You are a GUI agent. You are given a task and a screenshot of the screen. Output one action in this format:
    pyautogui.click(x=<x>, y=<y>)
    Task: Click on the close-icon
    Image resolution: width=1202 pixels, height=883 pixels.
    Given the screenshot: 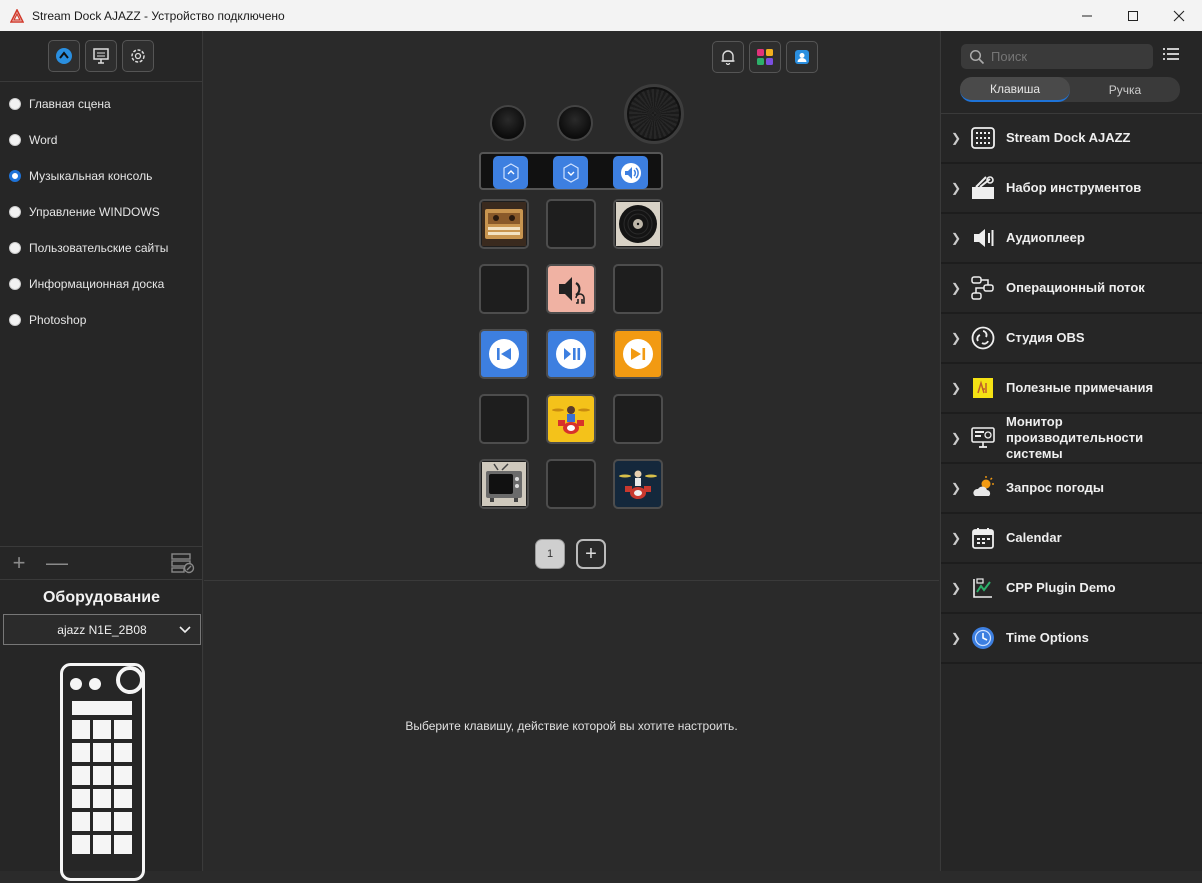 What is the action you would take?
    pyautogui.click(x=1179, y=15)
    